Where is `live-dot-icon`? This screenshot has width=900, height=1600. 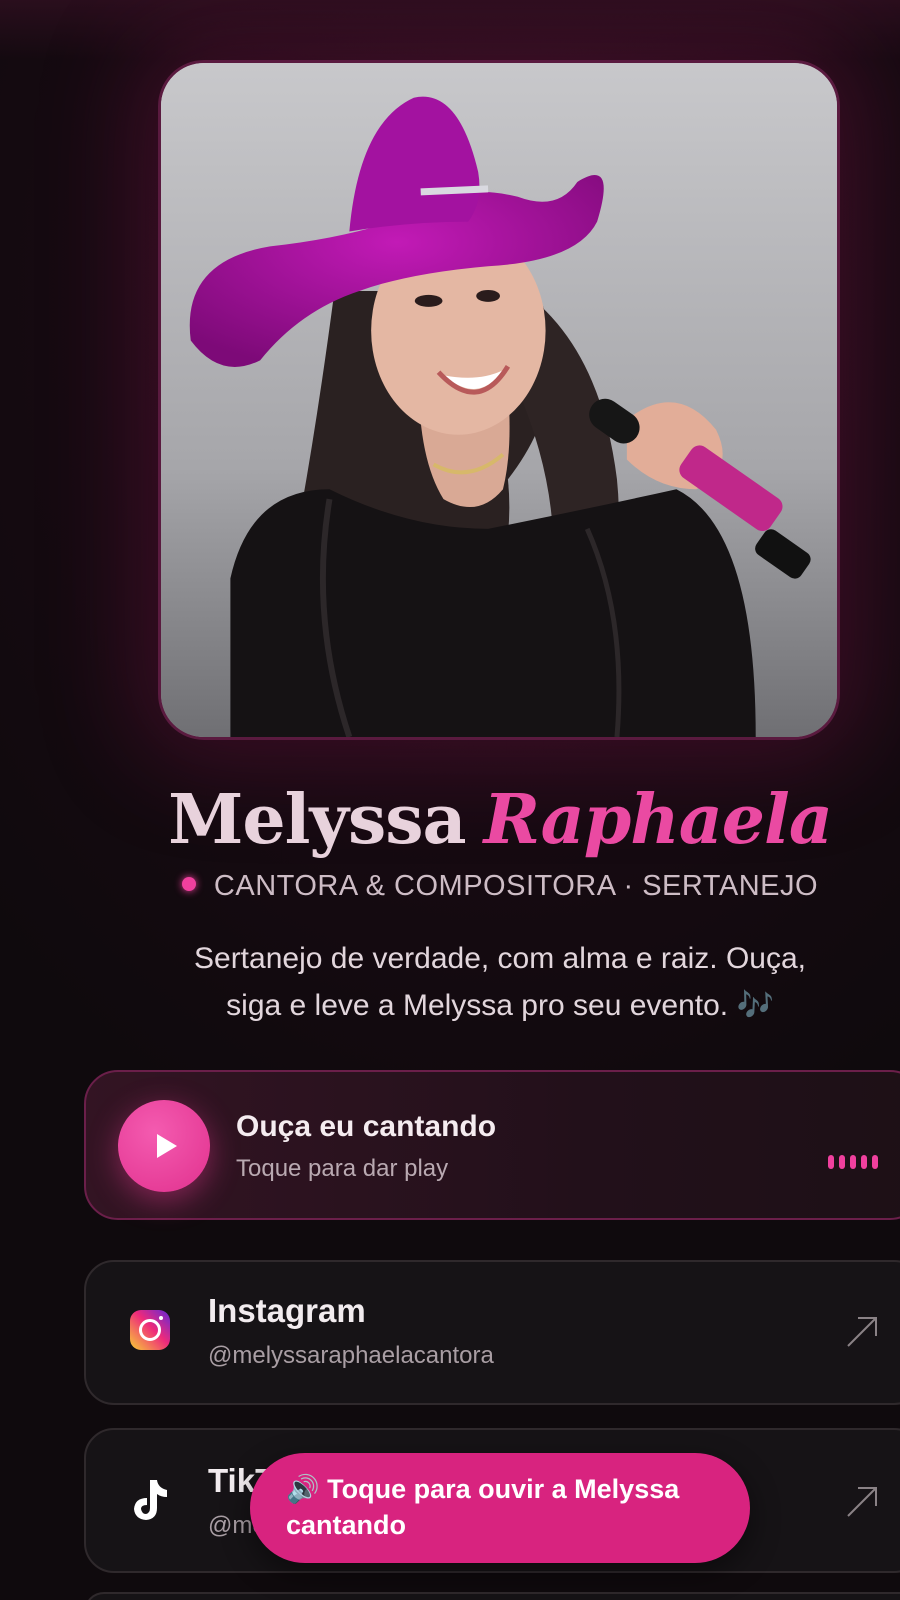
live-dot-icon is located at coordinates (188, 884).